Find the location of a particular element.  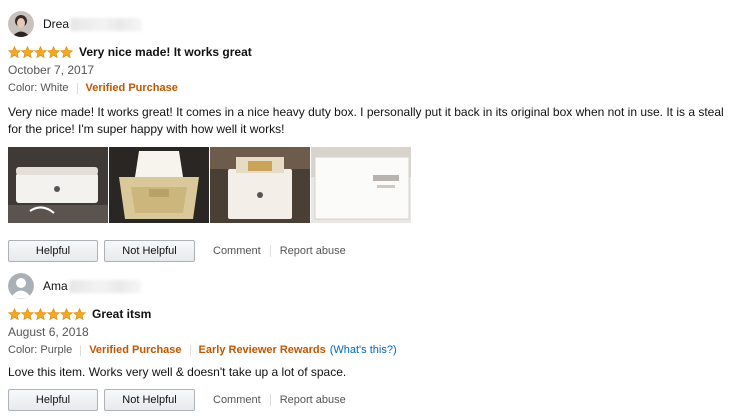

avatar is located at coordinates (21, 24).